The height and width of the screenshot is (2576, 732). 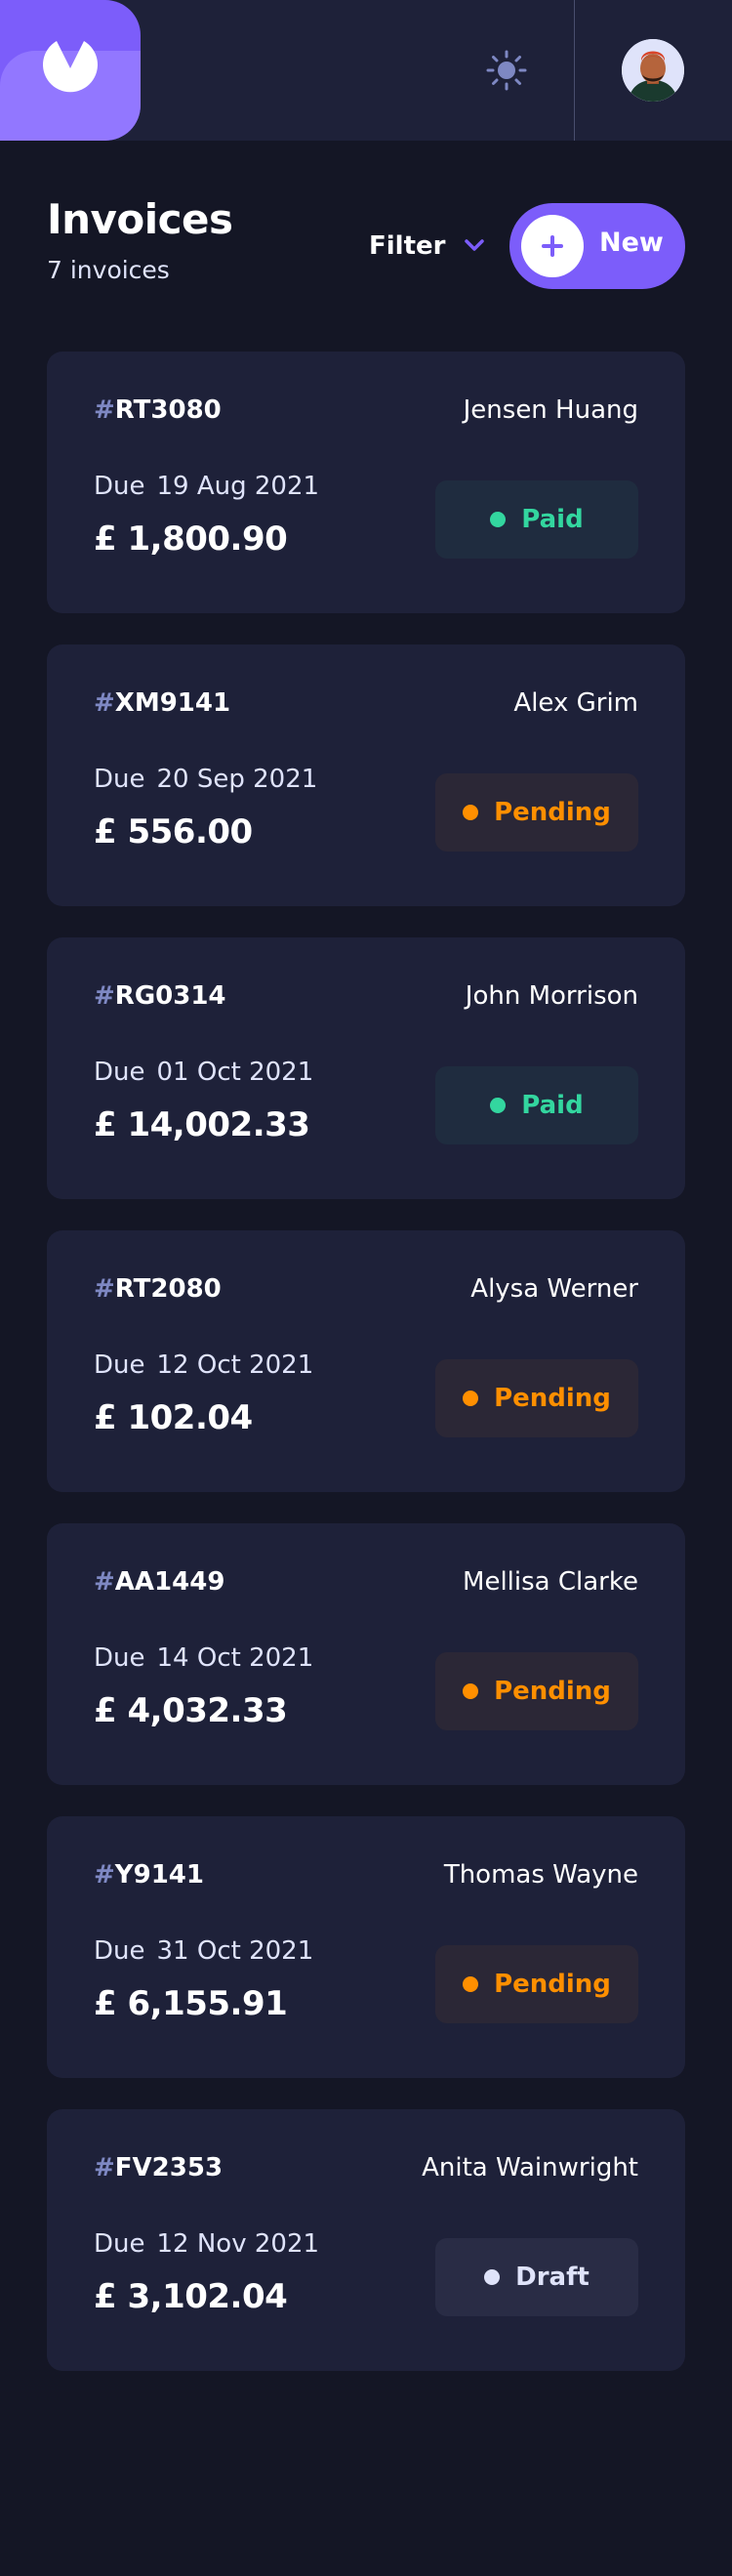 I want to click on invoice-id: #RT3080, so click(x=158, y=410).